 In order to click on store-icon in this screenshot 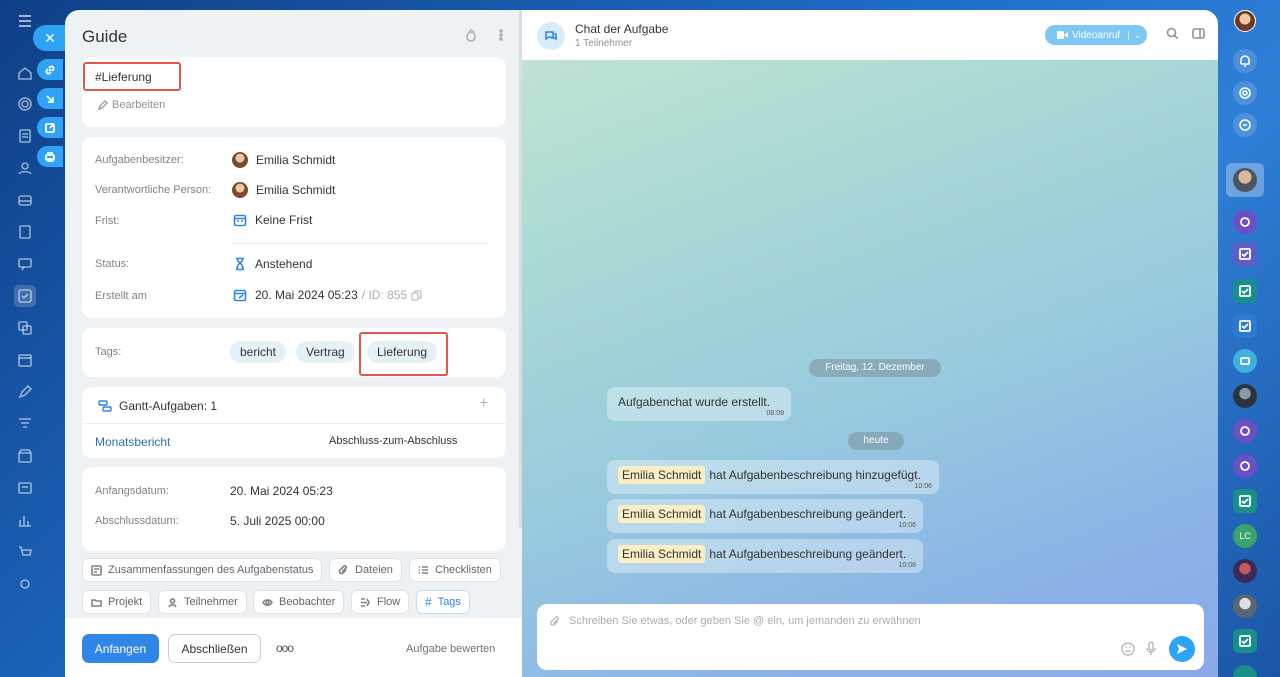, I will do `click(25, 456)`.